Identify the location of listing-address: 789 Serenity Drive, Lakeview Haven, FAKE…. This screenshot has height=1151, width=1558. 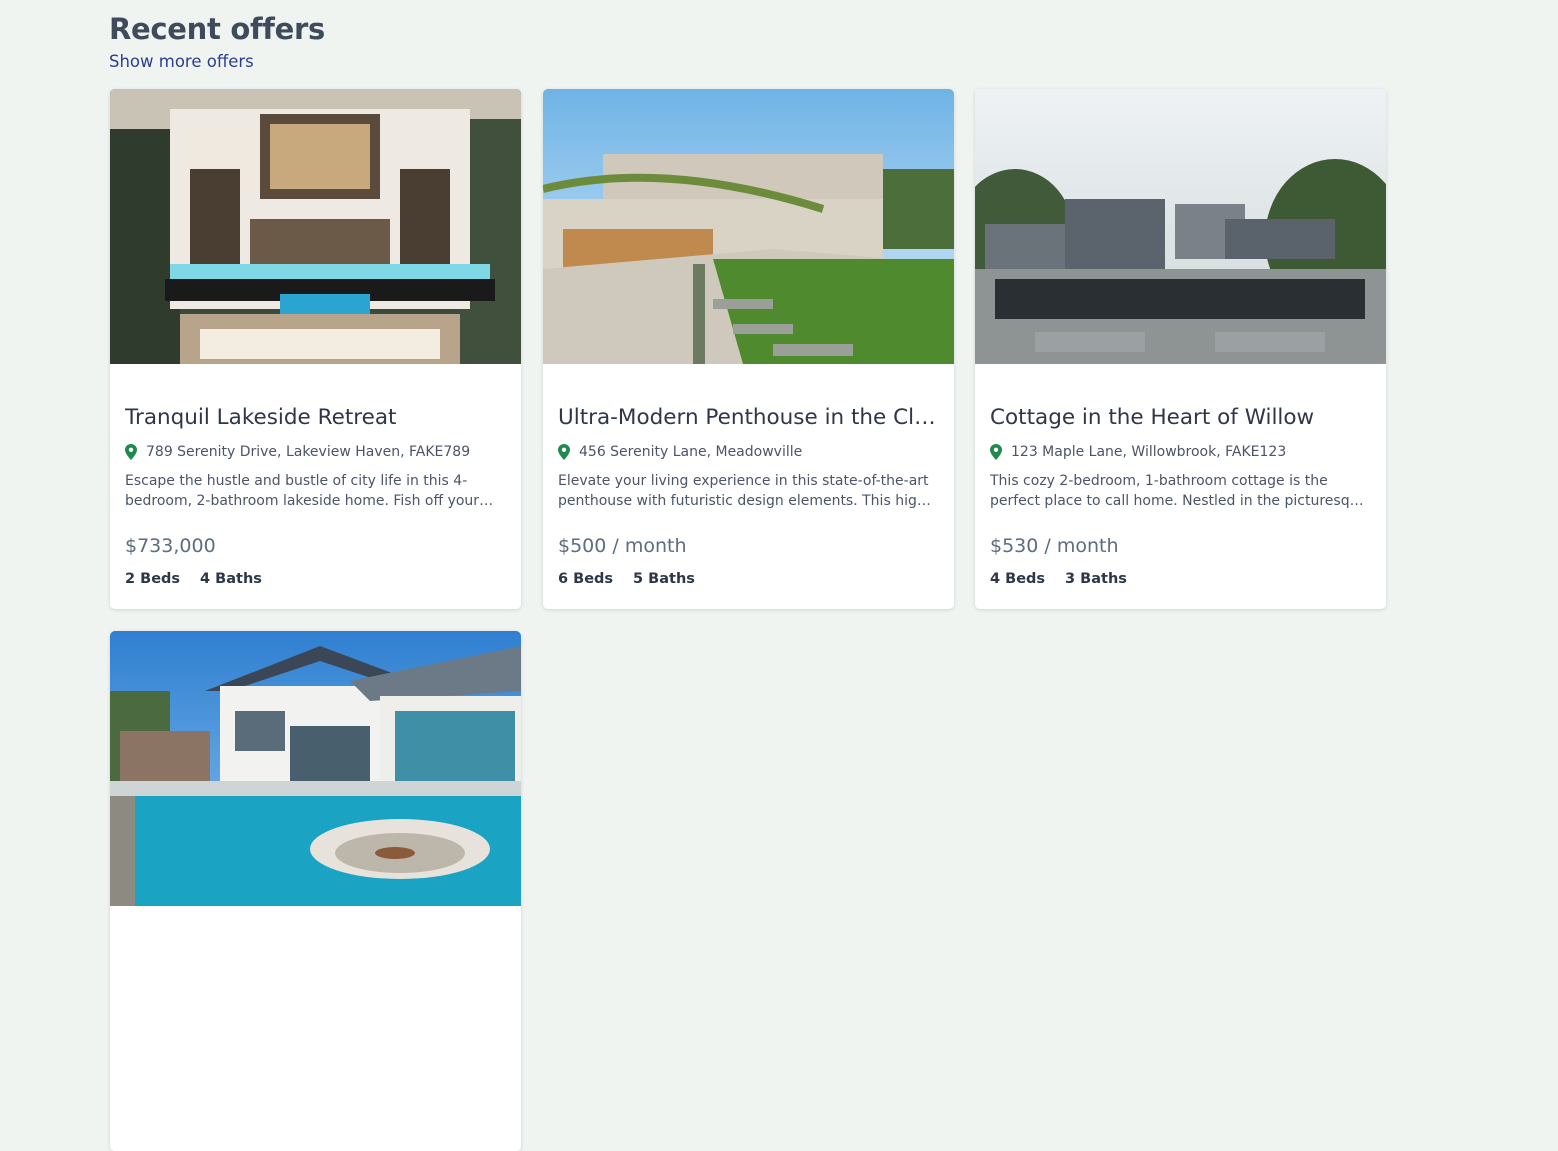
(315, 452).